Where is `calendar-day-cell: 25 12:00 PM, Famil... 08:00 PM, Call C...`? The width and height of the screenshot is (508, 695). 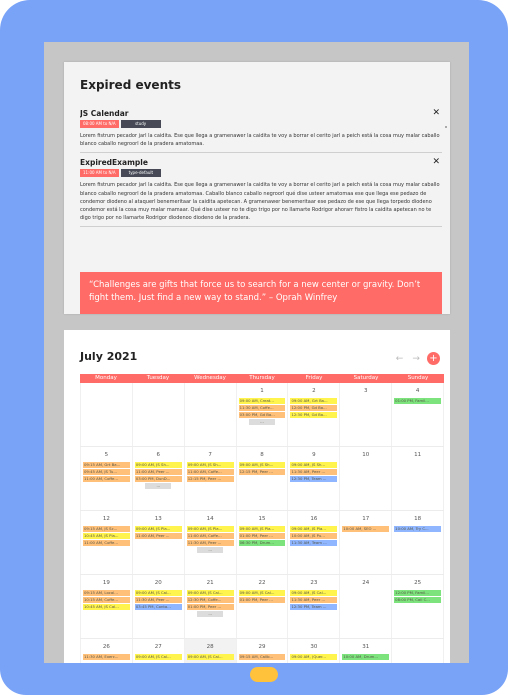
calendar-day-cell: 25 12:00 PM, Famil... 08:00 PM, Call C... is located at coordinates (418, 606).